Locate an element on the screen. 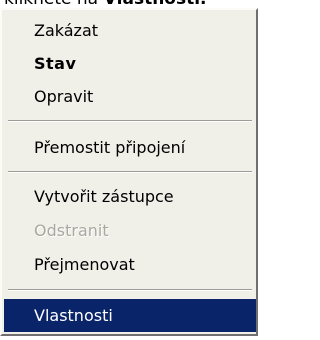  menu-item-vlastnosti: Vlastnosti is located at coordinates (130, 315).